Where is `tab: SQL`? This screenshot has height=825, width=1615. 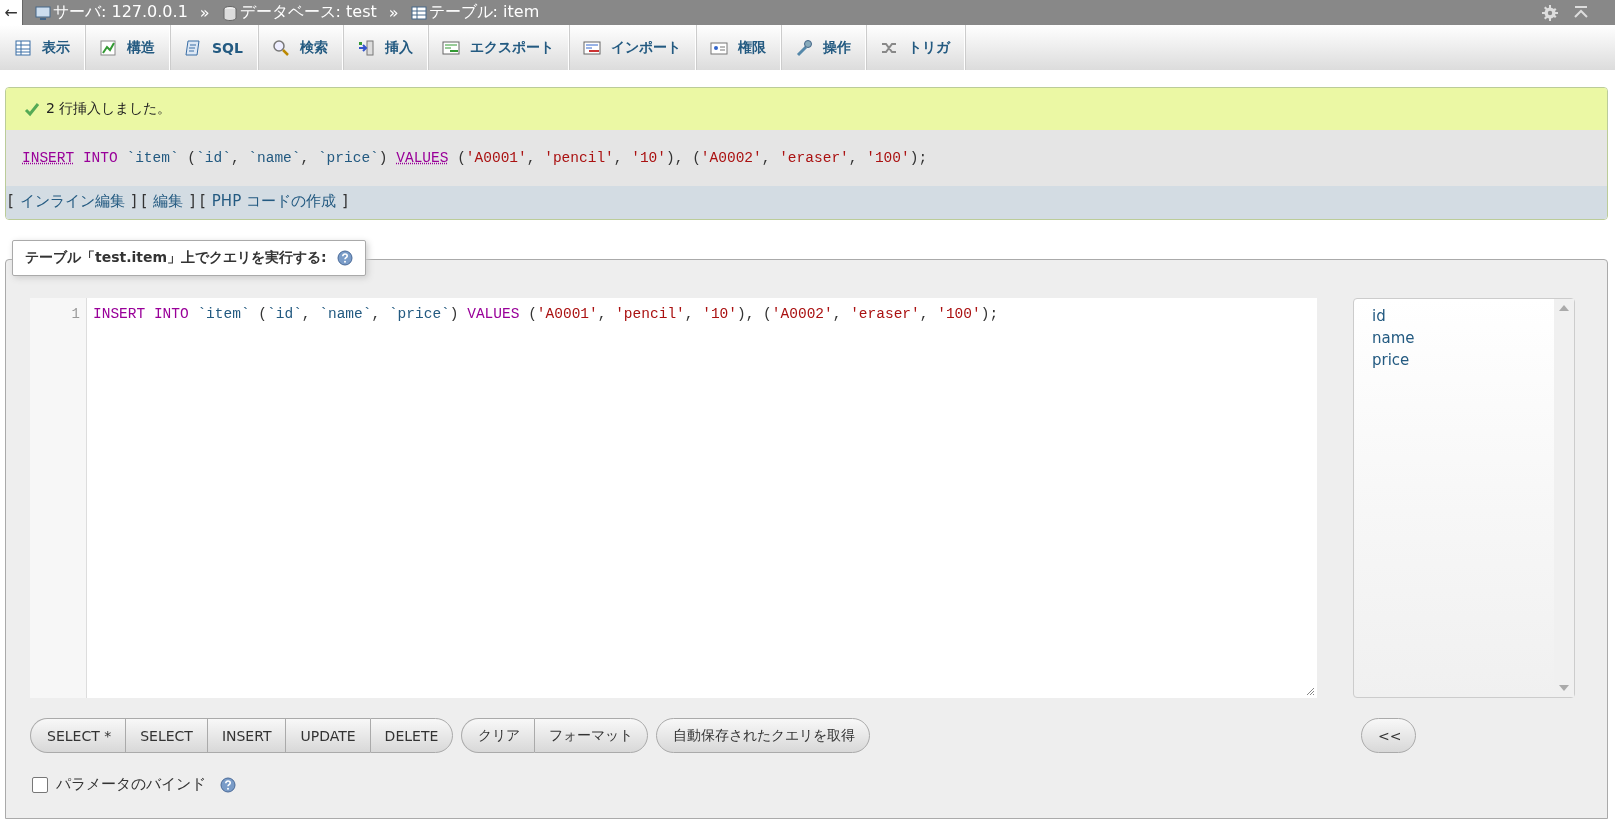 tab: SQL is located at coordinates (214, 47).